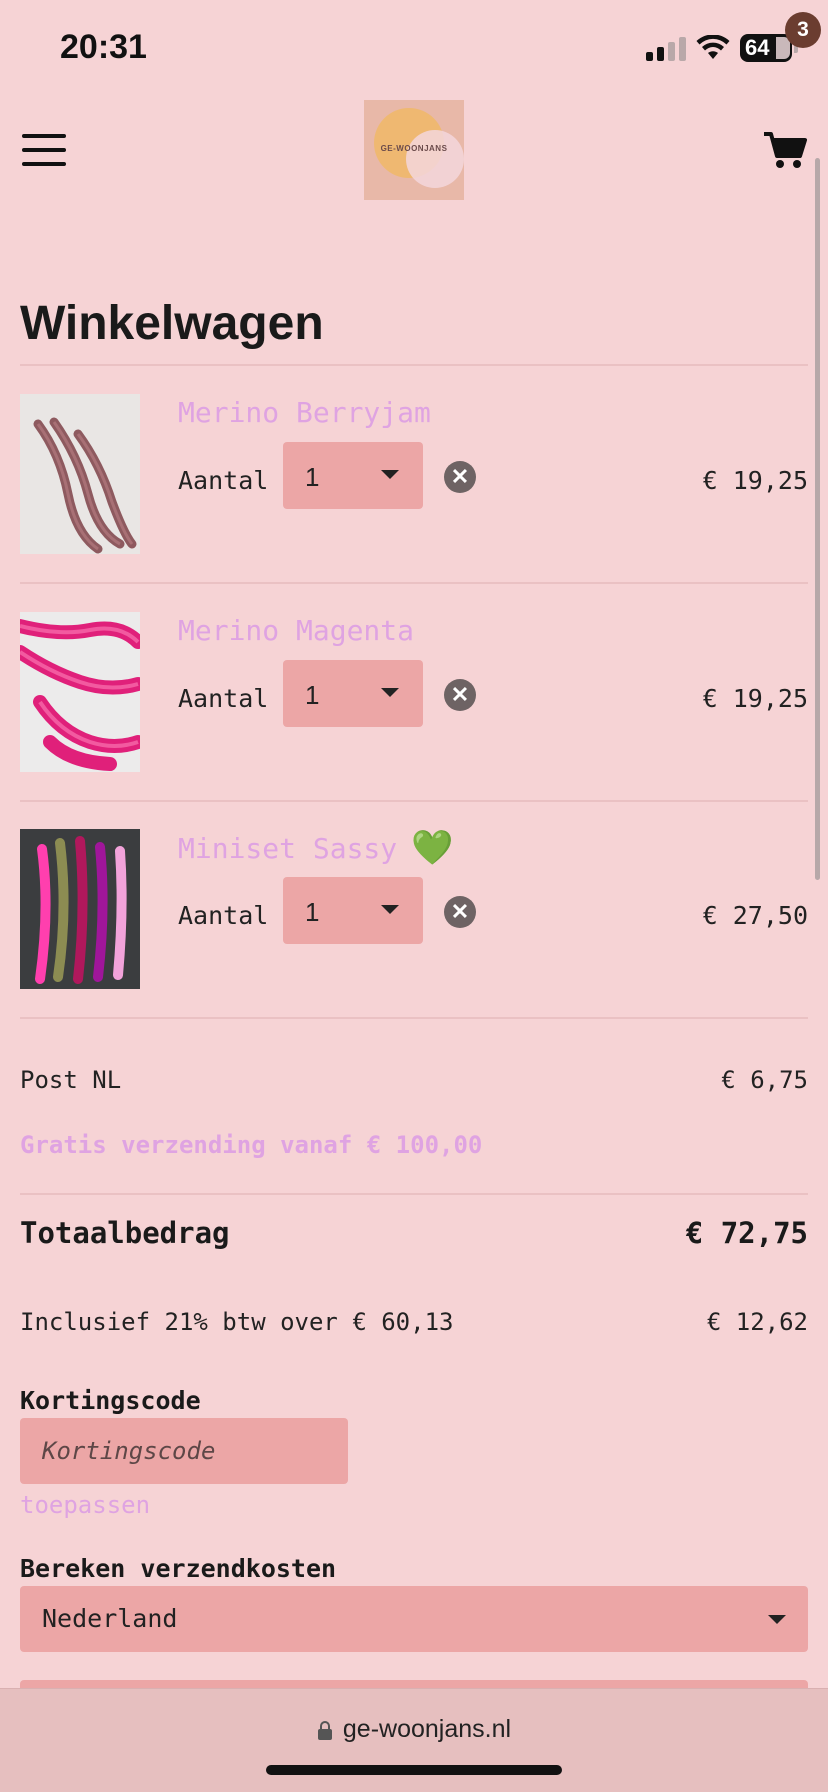  What do you see at coordinates (414, 1770) in the screenshot?
I see `home-indicator` at bounding box center [414, 1770].